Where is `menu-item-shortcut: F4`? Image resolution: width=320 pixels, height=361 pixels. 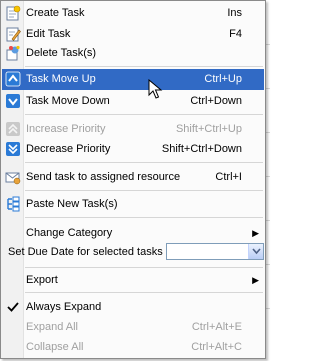
menu-item-shortcut: F4 is located at coordinates (235, 34).